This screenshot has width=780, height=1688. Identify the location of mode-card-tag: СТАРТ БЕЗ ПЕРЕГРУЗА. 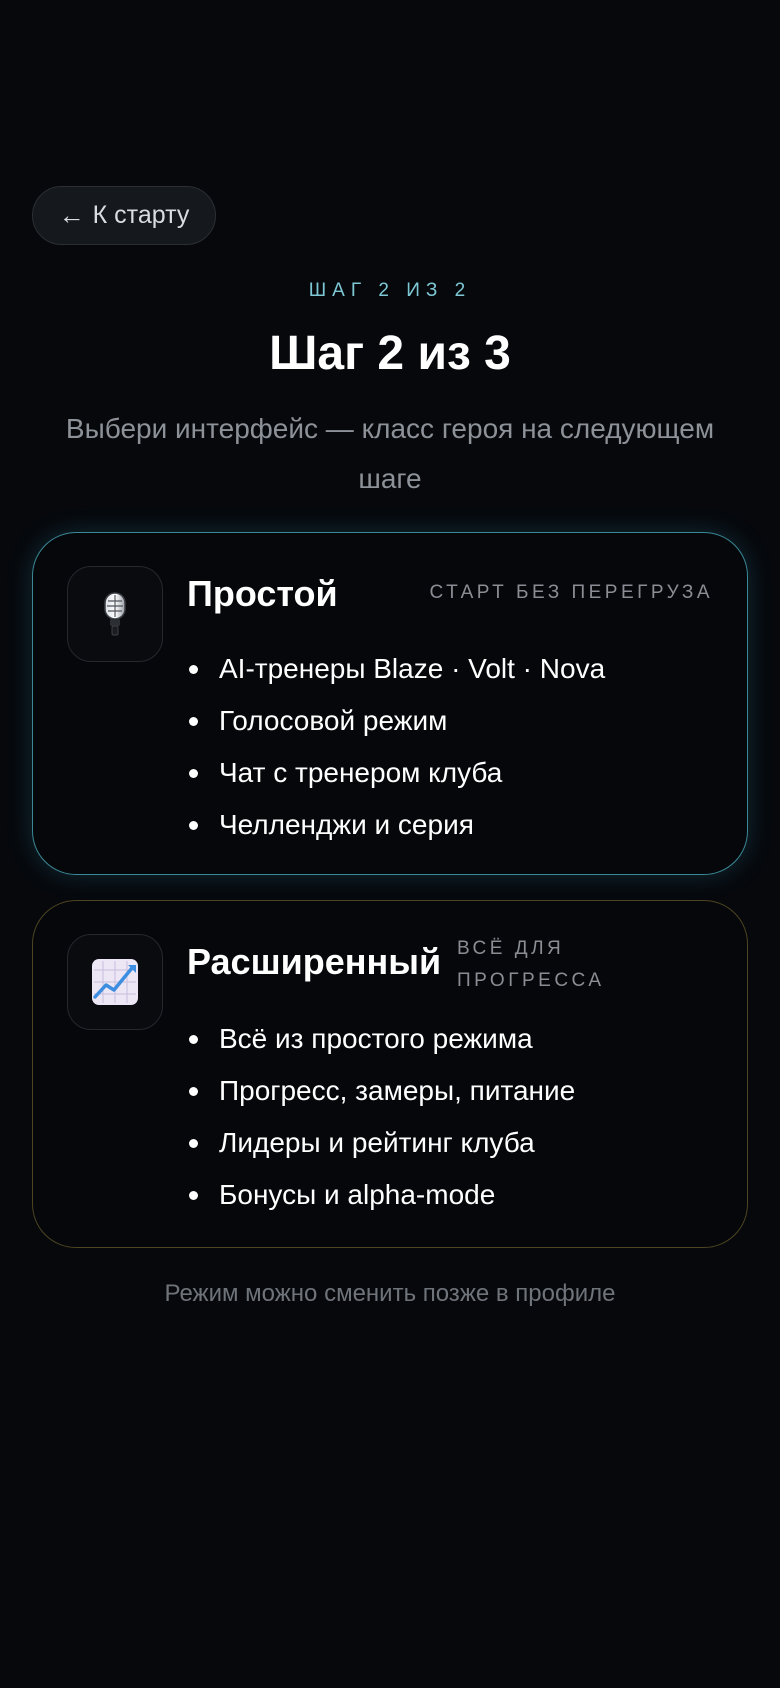
(571, 592).